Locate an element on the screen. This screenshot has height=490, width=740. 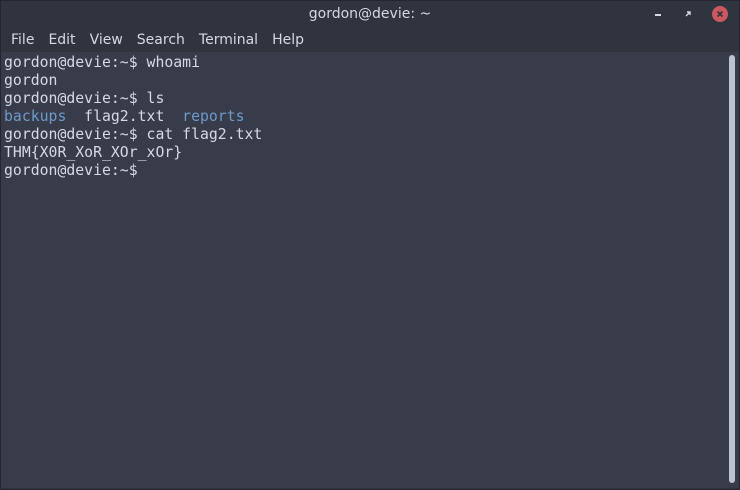
terminal-line: backups flag2.txt reports is located at coordinates (365, 117).